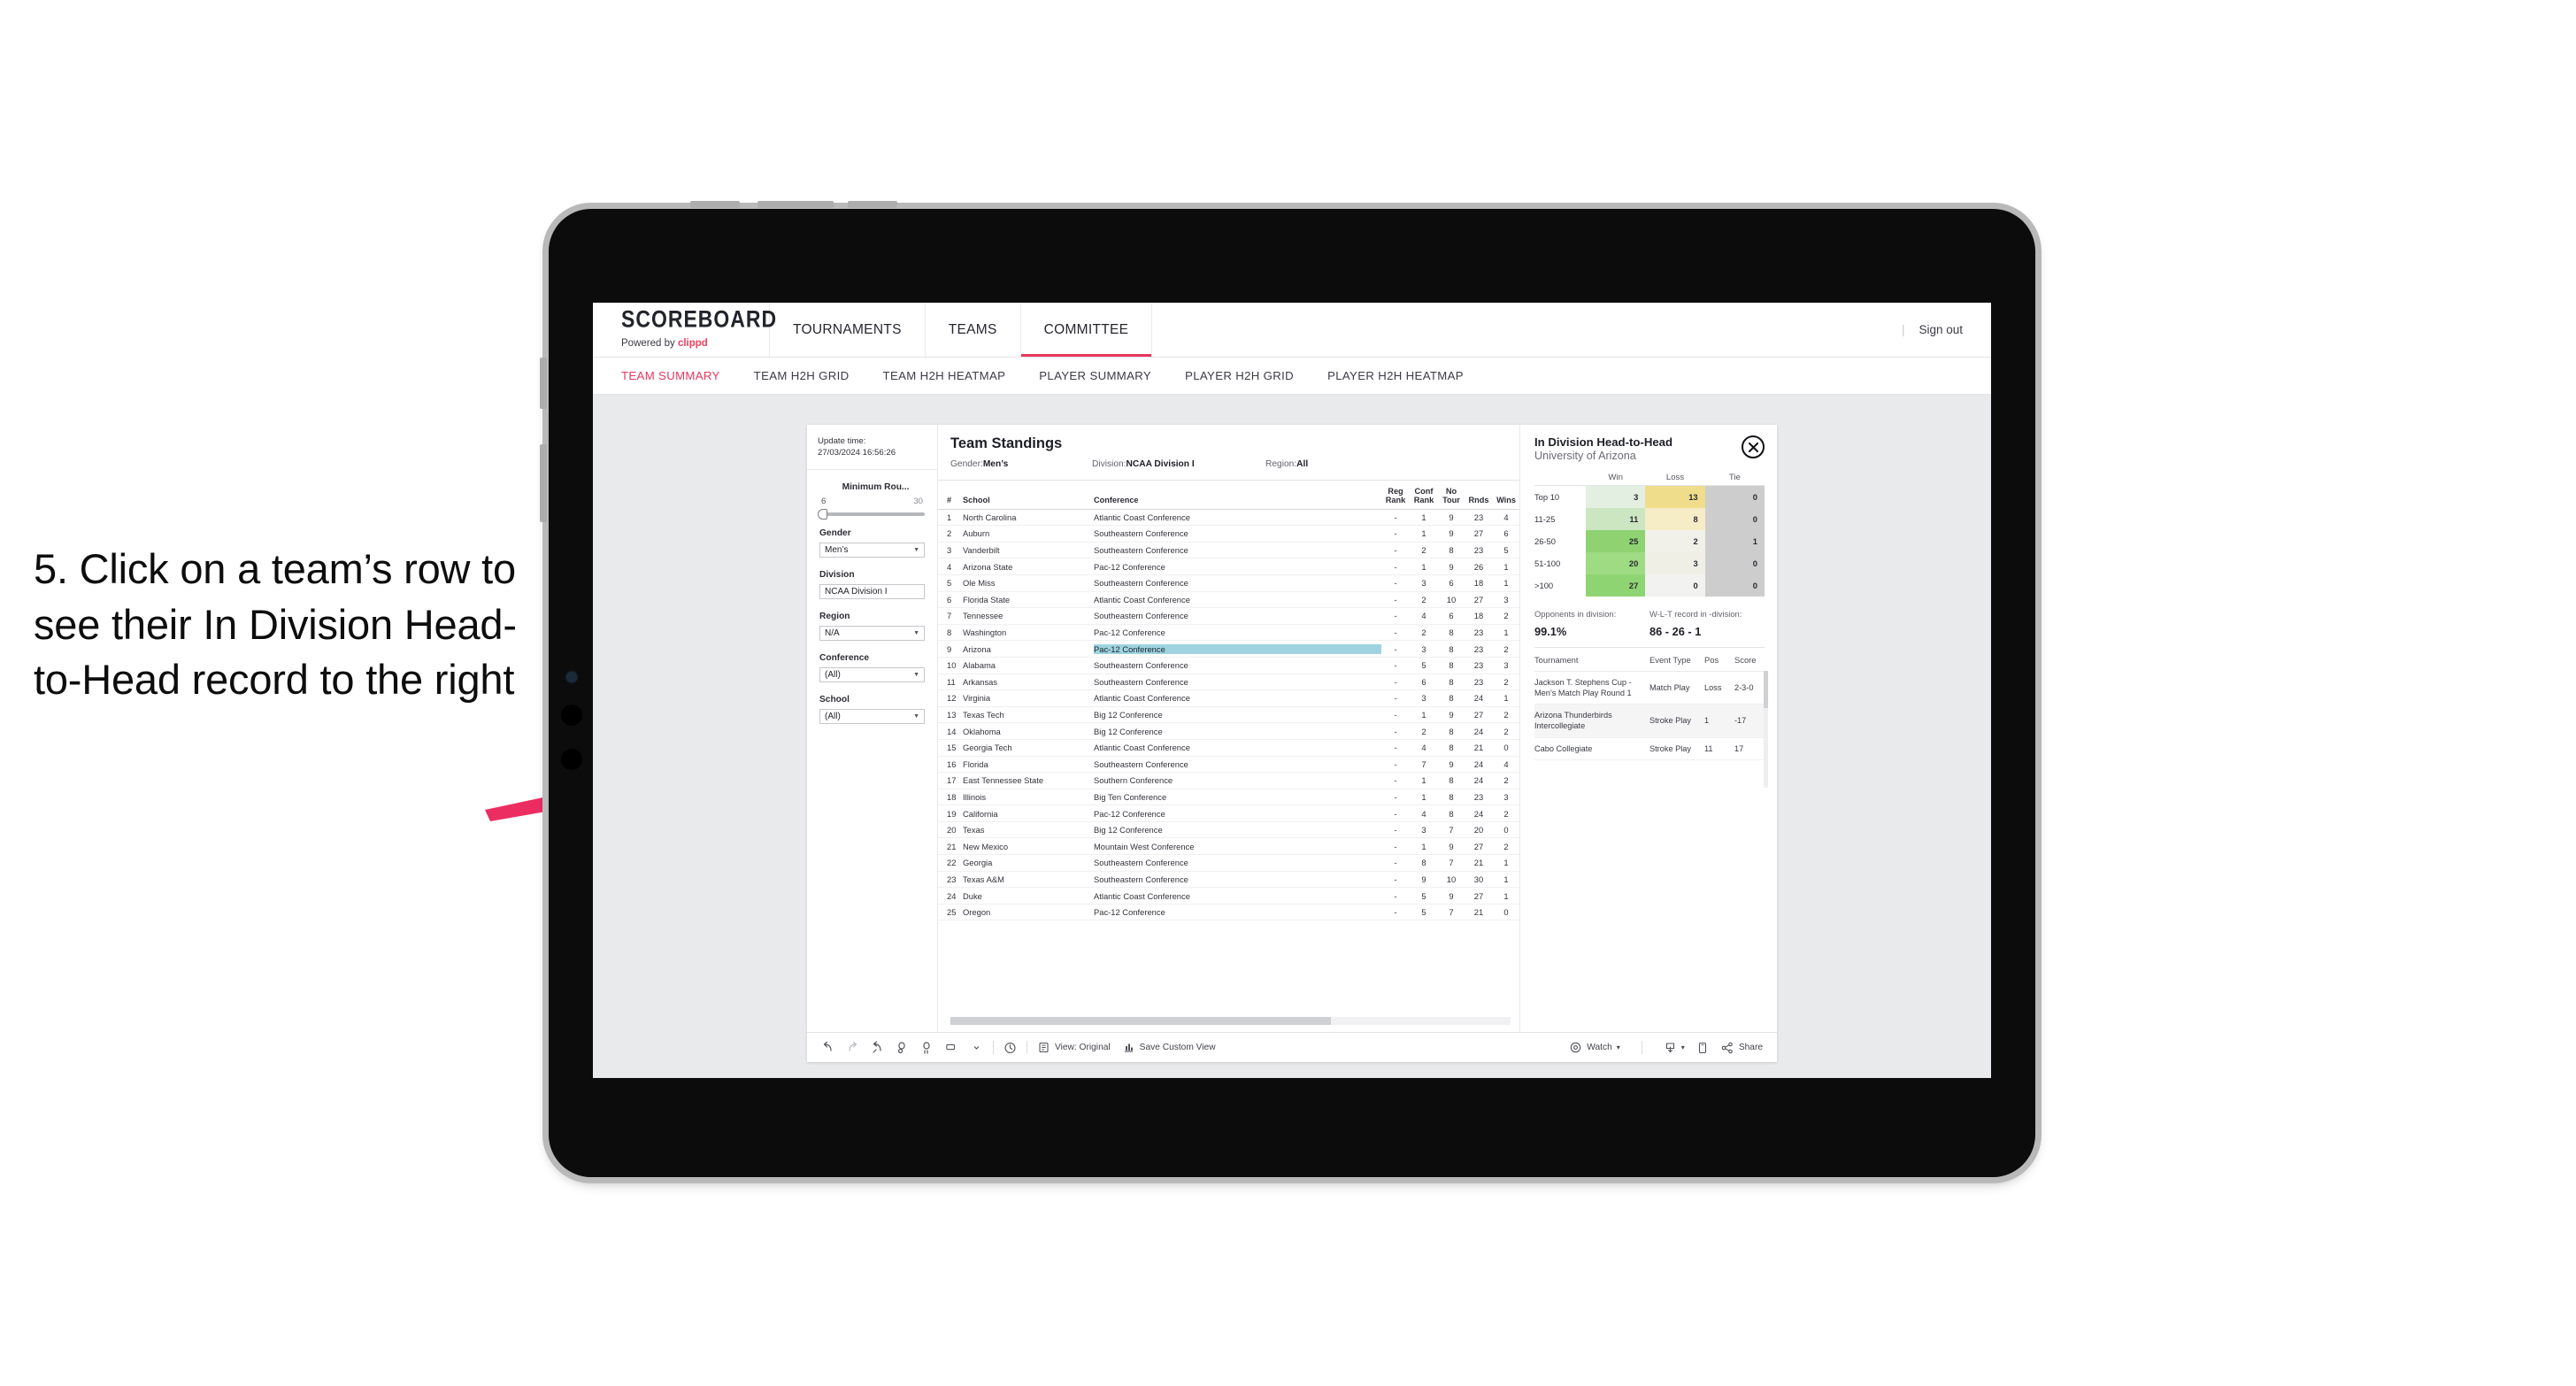 The image size is (2576, 1386). Describe the element at coordinates (1616, 563) in the screenshot. I see `heatmap-cell-win: 20` at that location.